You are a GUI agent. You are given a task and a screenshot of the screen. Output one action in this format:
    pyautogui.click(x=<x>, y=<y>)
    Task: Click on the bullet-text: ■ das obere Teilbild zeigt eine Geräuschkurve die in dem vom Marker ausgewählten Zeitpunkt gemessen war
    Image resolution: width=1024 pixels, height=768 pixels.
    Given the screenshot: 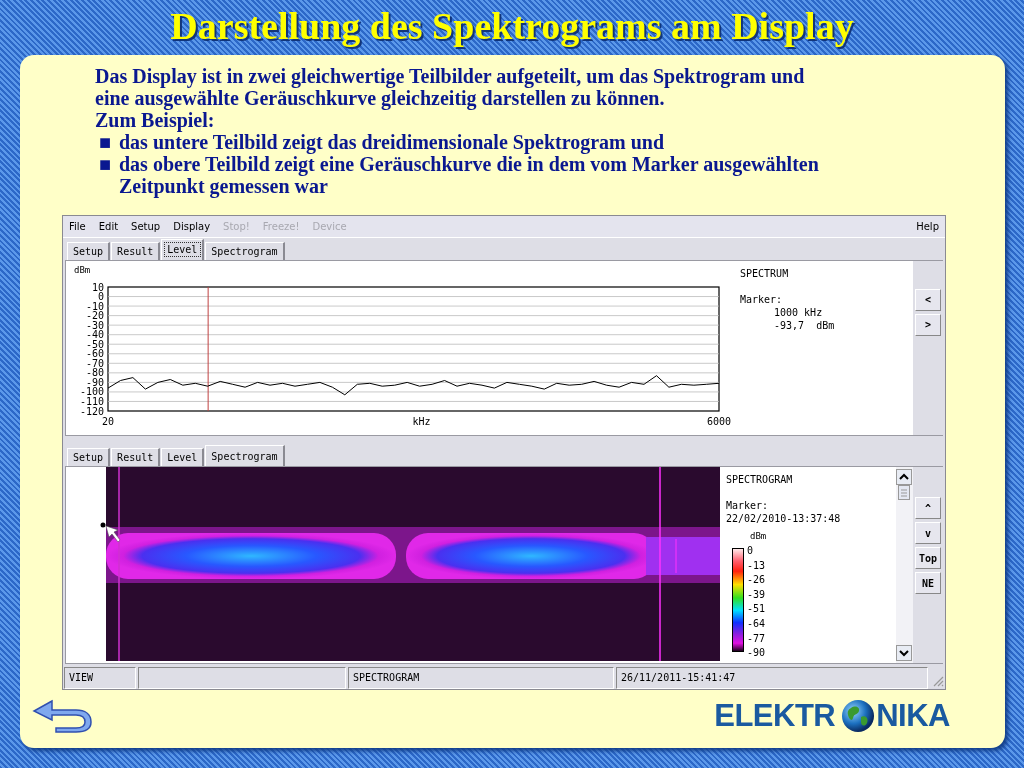 What is the action you would take?
    pyautogui.click(x=459, y=175)
    